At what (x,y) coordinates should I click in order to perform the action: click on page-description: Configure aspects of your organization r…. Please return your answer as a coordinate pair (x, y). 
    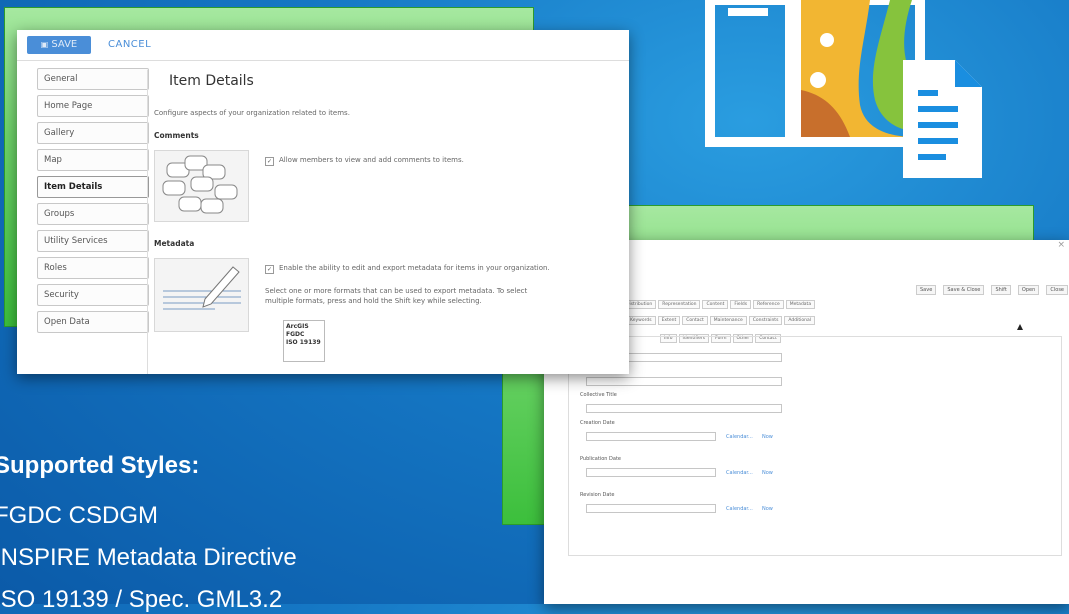
    Looking at the image, I should click on (252, 113).